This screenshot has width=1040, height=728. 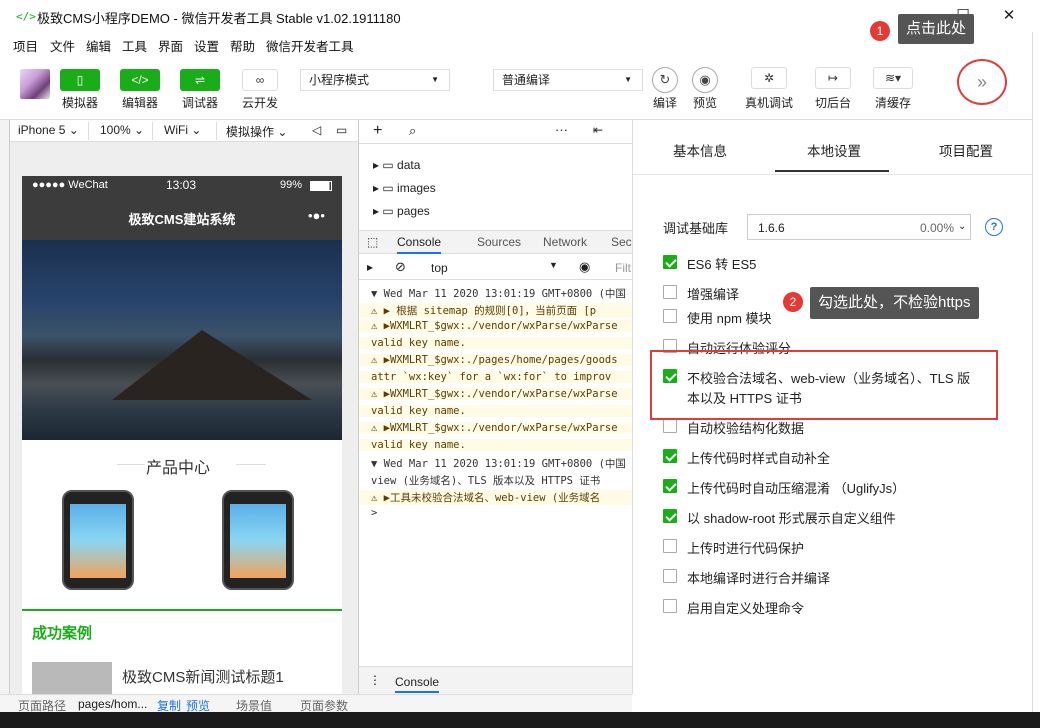 What do you see at coordinates (496, 132) in the screenshot?
I see `file-toolbar: + ⌕ ··· ⇤` at bounding box center [496, 132].